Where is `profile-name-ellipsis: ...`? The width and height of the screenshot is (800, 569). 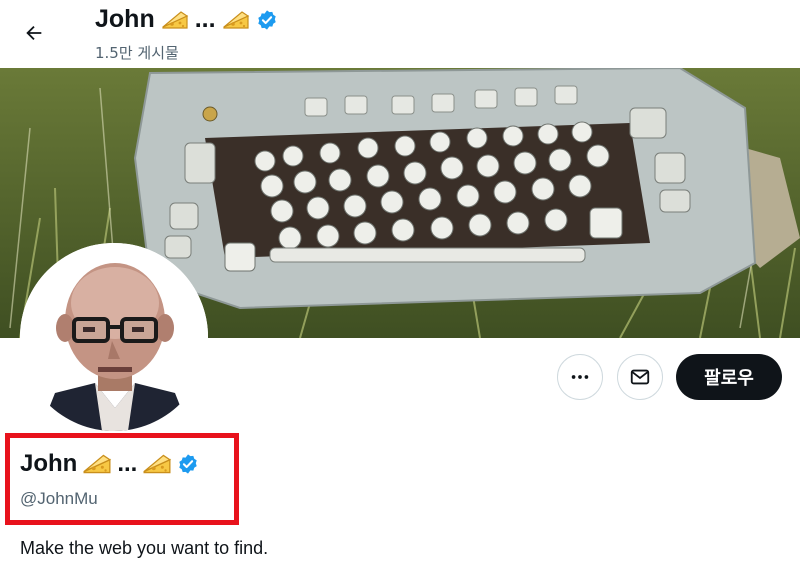 profile-name-ellipsis: ... is located at coordinates (127, 463).